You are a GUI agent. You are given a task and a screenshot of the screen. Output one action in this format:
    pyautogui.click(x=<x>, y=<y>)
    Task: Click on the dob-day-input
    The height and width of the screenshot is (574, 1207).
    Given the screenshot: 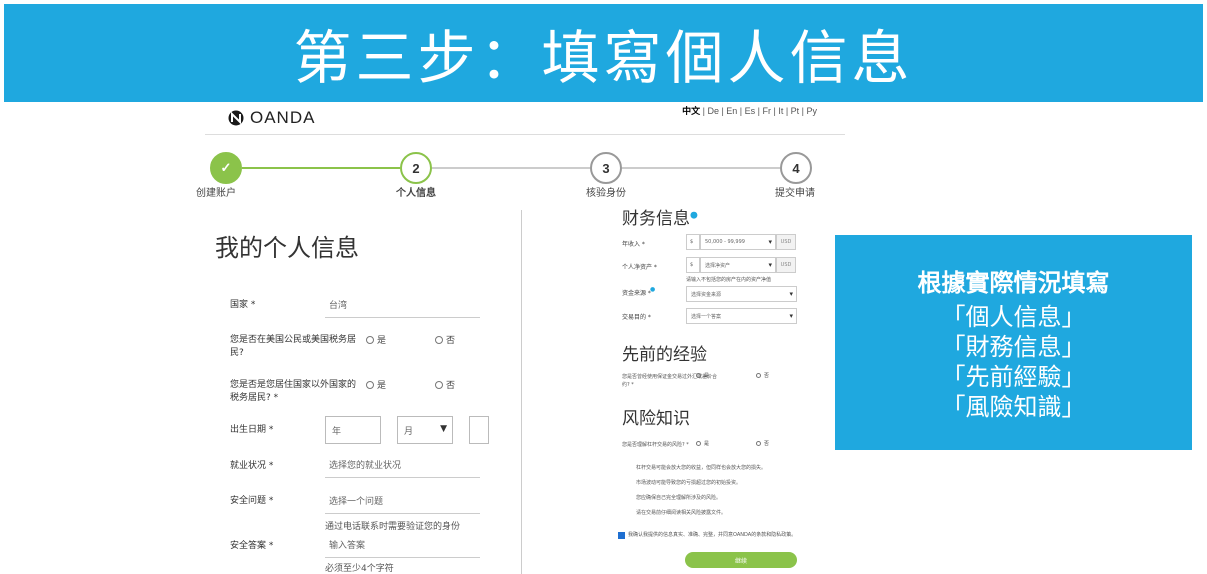 What is the action you would take?
    pyautogui.click(x=479, y=430)
    